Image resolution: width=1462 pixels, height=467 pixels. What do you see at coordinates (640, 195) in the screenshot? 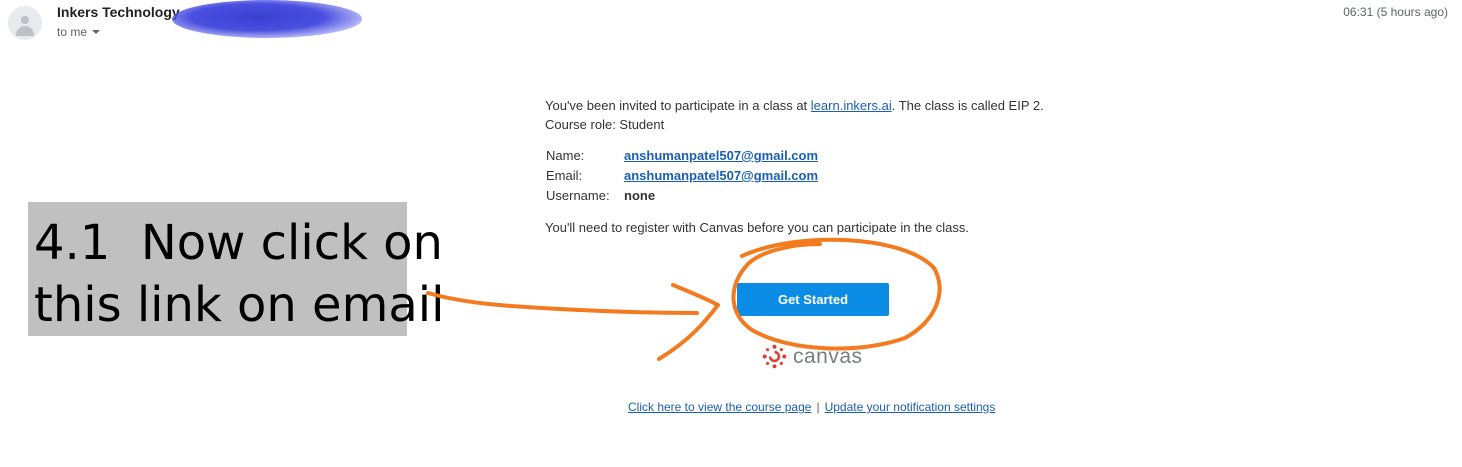
I see `username-value: none` at bounding box center [640, 195].